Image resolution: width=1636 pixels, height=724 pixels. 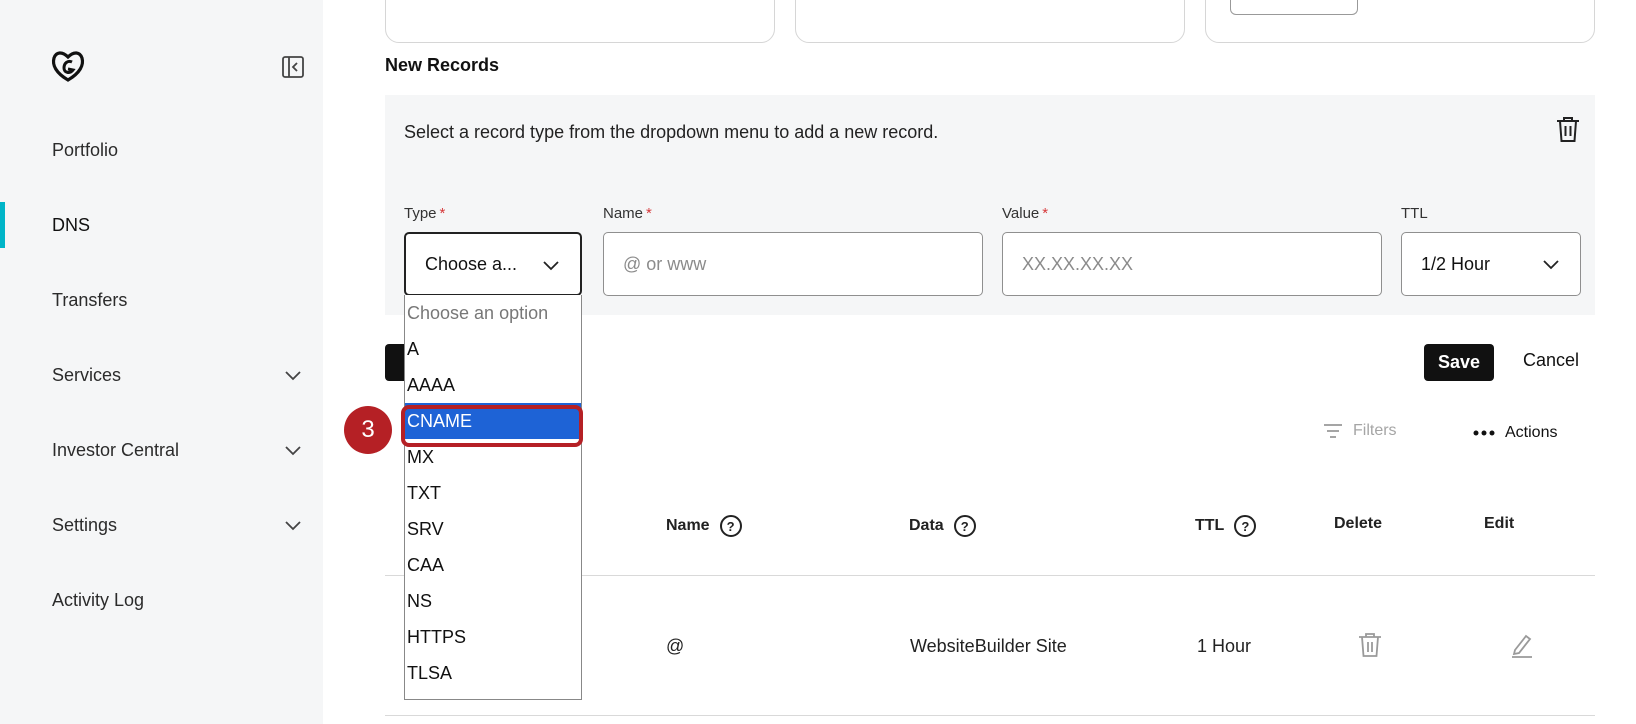 I want to click on value-label: Value *, so click(x=1025, y=213).